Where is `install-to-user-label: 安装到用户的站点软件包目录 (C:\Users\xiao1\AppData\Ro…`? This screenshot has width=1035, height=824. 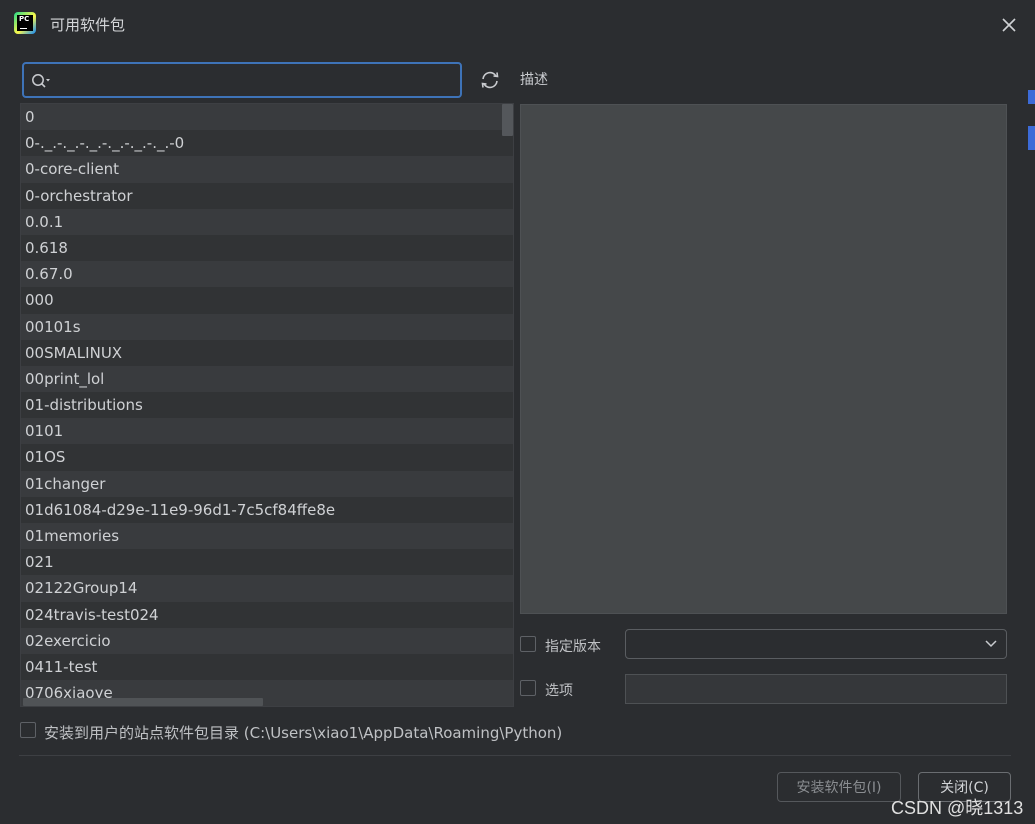 install-to-user-label: 安装到用户的站点软件包目录 (C:\Users\xiao1\AppData\Ro… is located at coordinates (303, 733).